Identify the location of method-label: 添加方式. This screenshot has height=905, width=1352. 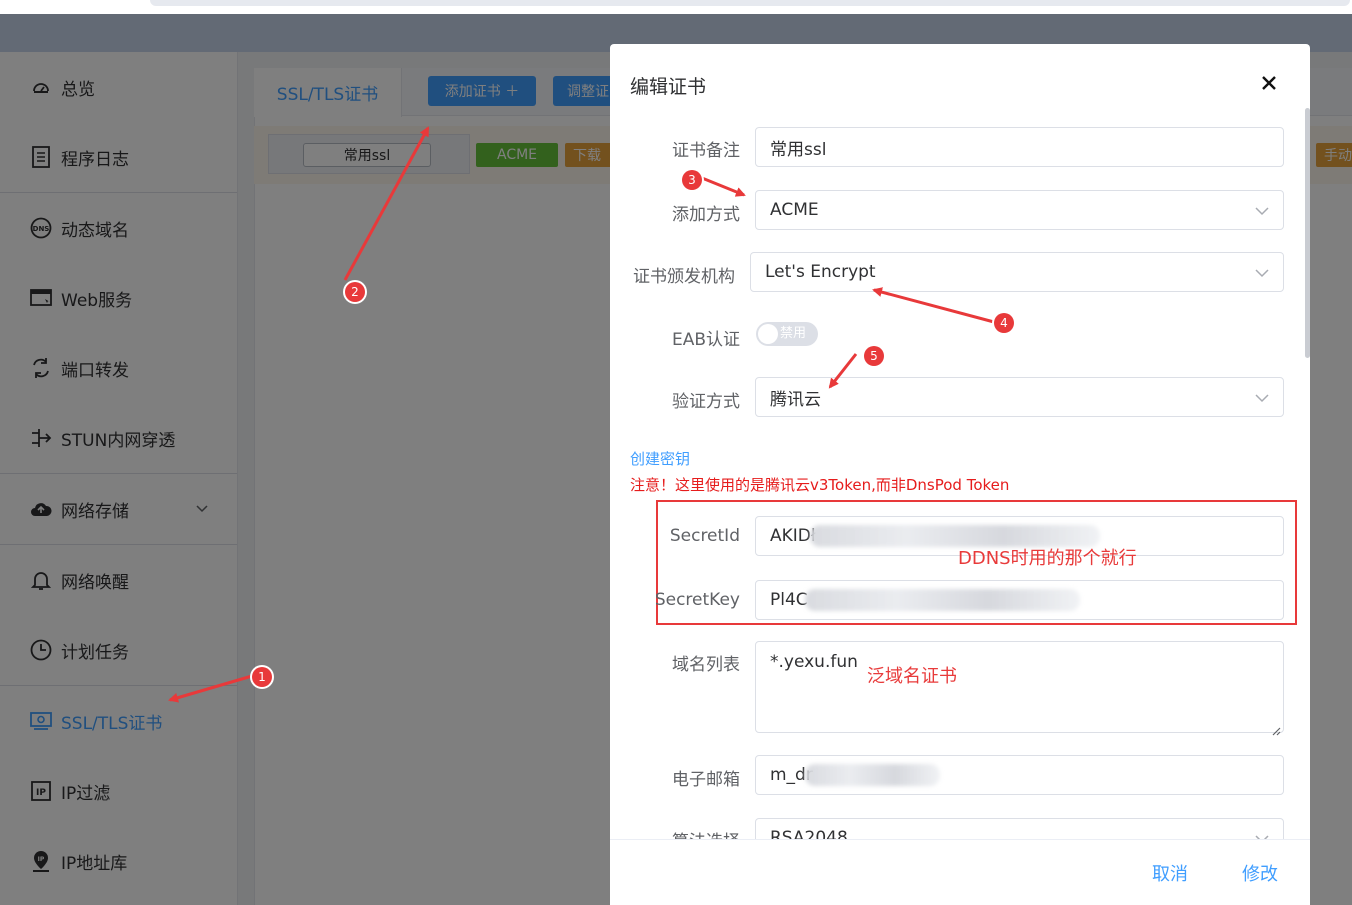
(706, 215).